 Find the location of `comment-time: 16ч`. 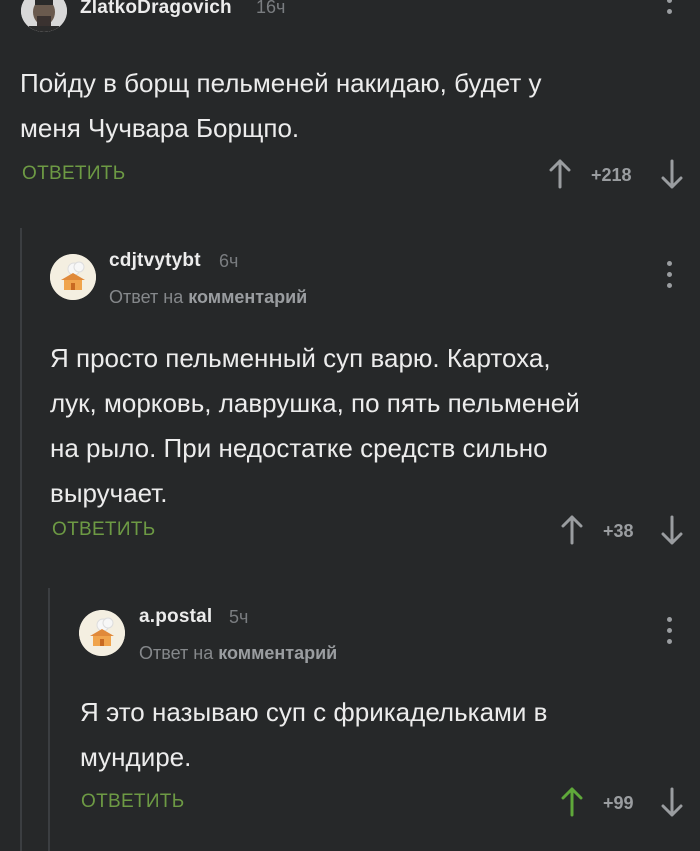

comment-time: 16ч is located at coordinates (271, 8).